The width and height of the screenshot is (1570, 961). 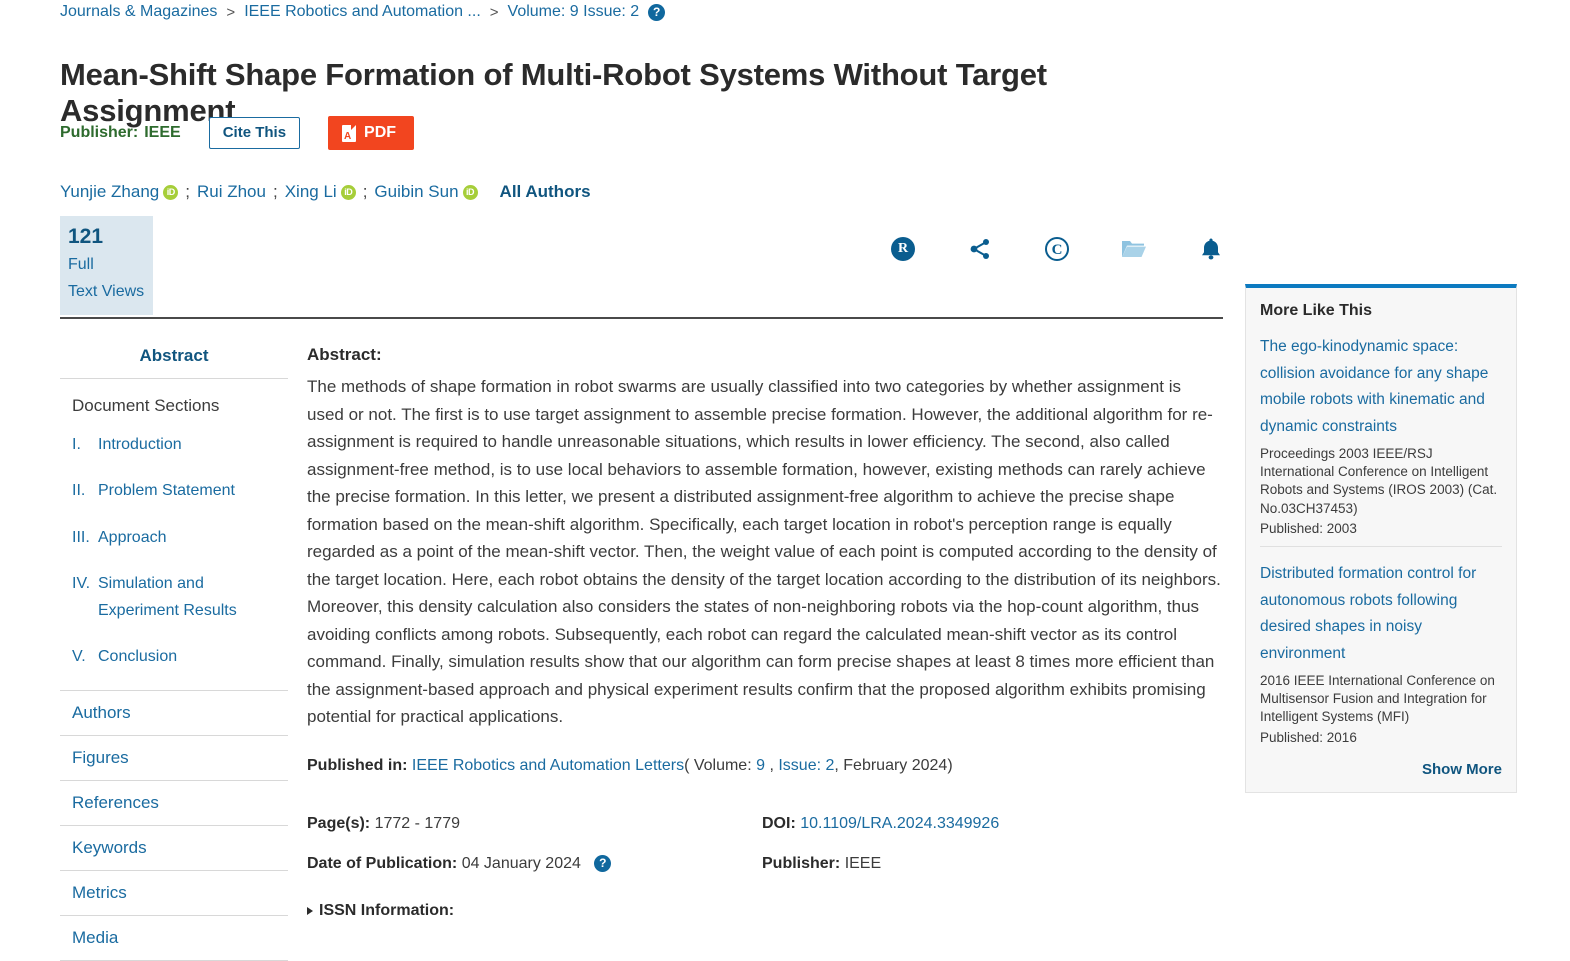 What do you see at coordinates (79, 491) in the screenshot?
I see `section-number: II.` at bounding box center [79, 491].